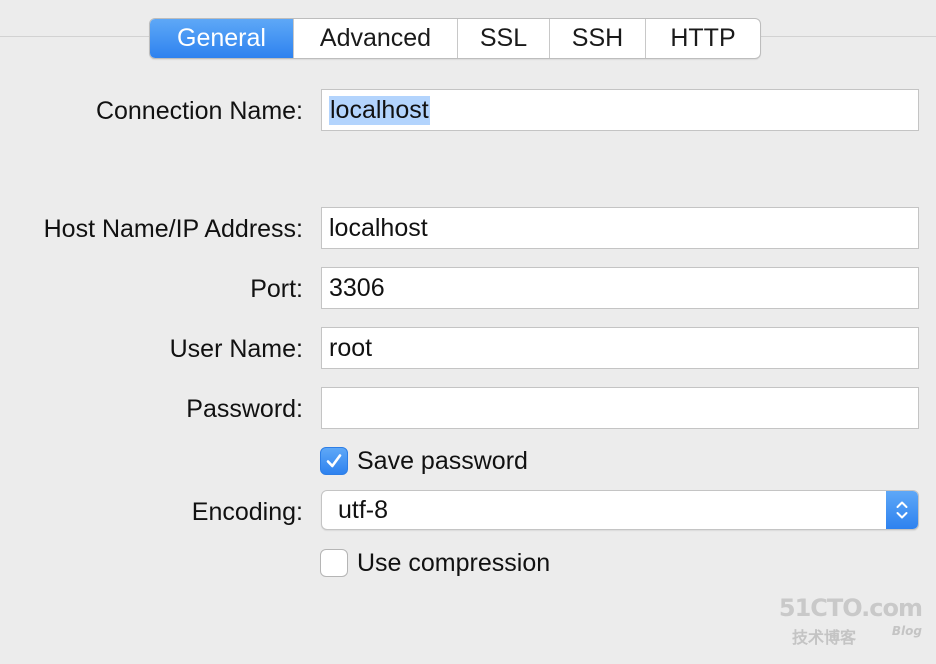  I want to click on watermark: 51CTO.com 技术博客 Blog, so click(851, 623).